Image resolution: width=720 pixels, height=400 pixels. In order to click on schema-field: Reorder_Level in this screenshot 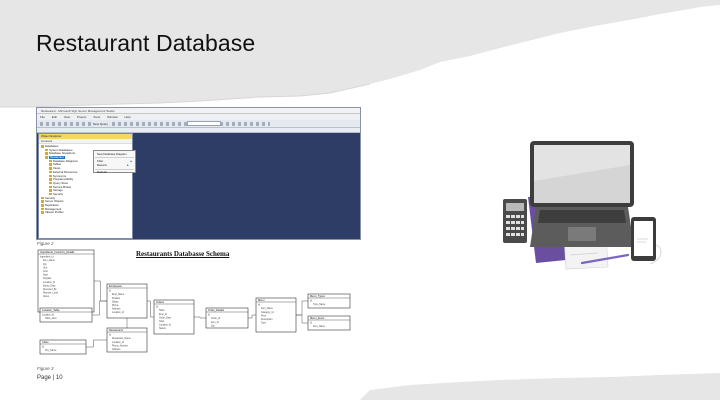, I will do `click(51, 293)`.